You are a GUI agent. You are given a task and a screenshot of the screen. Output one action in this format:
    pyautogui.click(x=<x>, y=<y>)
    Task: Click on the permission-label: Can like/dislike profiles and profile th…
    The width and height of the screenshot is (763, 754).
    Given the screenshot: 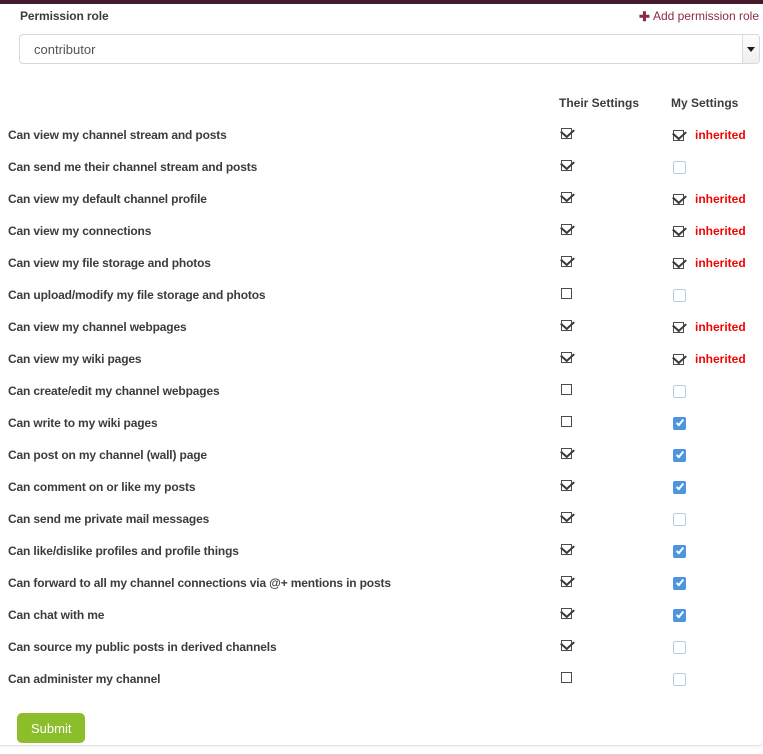 What is the action you would take?
    pyautogui.click(x=123, y=551)
    